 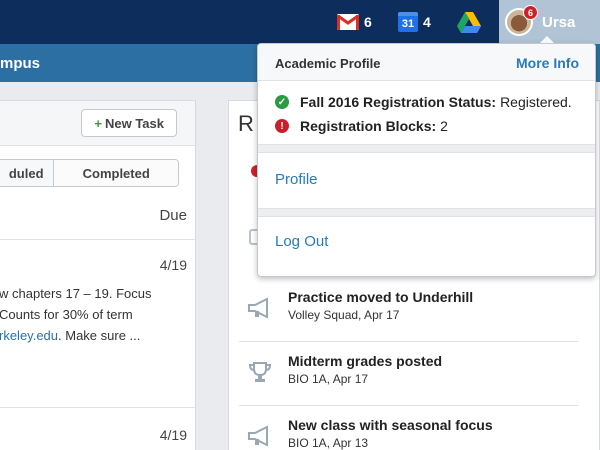 What do you see at coordinates (328, 379) in the screenshot?
I see `notification-subtitle: BIO 1A, Apr 17` at bounding box center [328, 379].